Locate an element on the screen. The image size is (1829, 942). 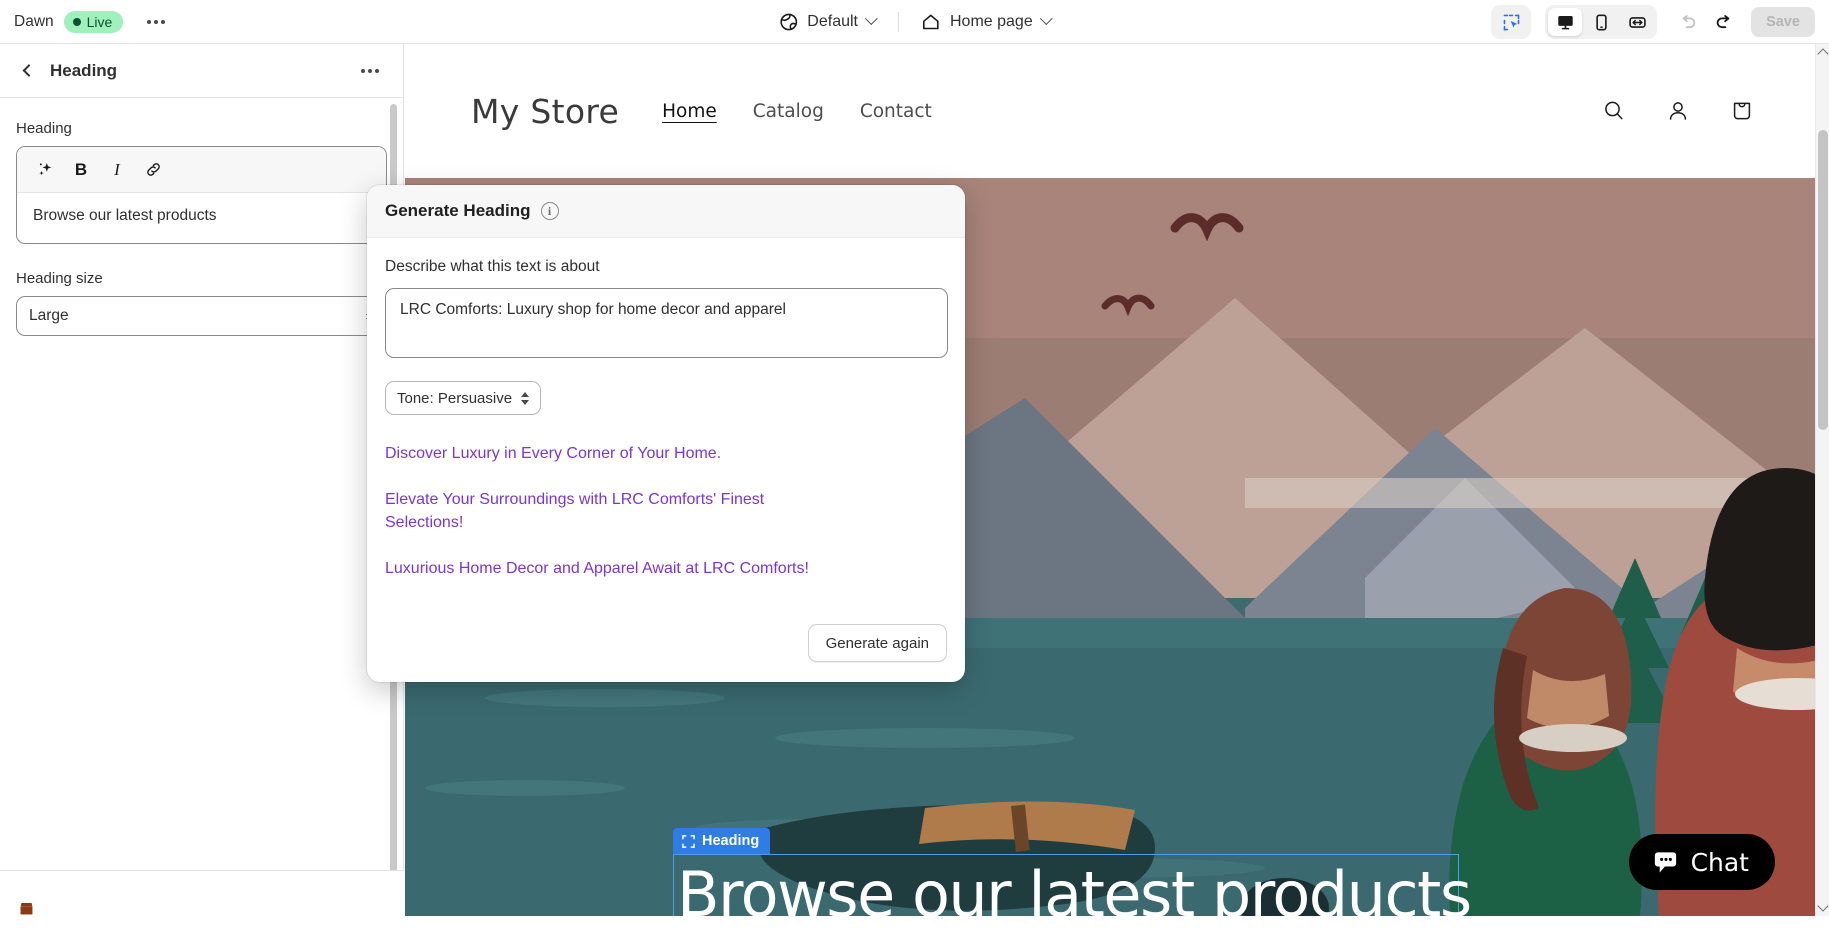
heading-size-select: Large is located at coordinates (201, 316).